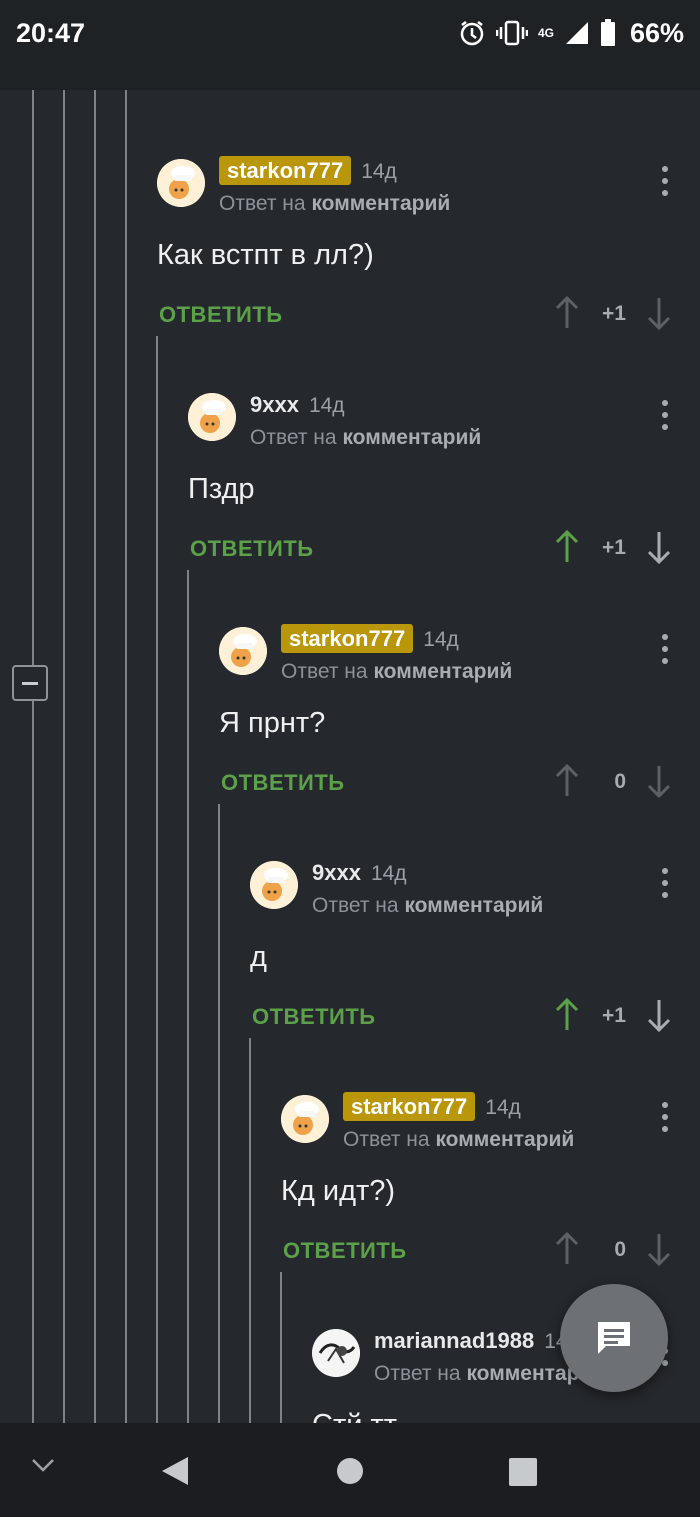 The height and width of the screenshot is (1517, 700). Describe the element at coordinates (221, 489) in the screenshot. I see `comment-text: Пздр` at that location.